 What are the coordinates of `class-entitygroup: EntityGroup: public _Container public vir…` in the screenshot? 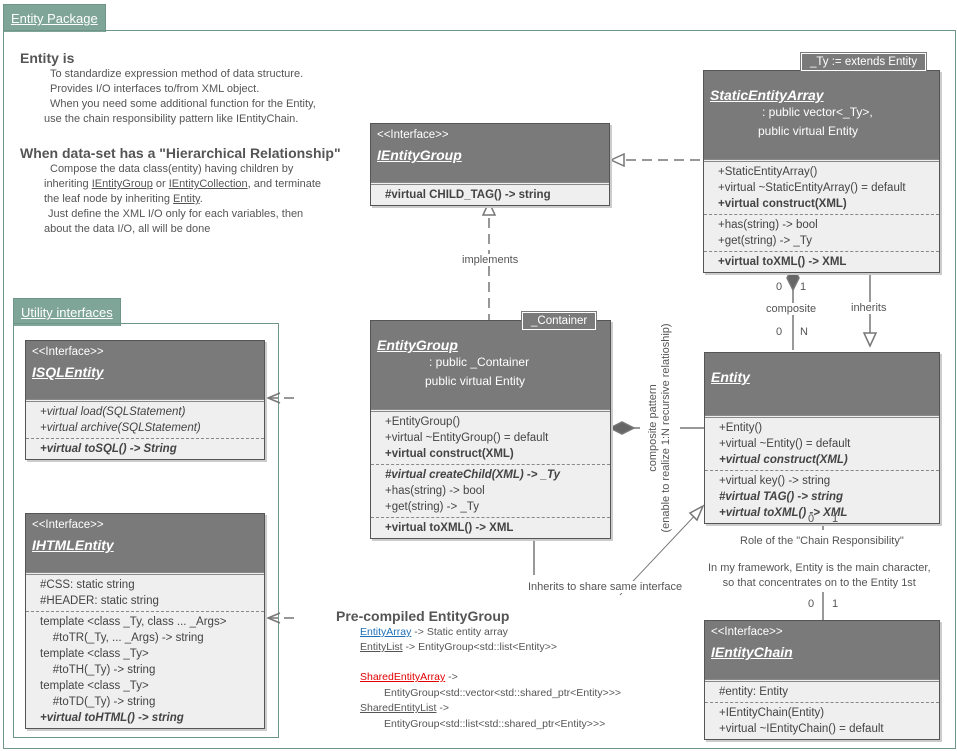 It's located at (490, 429).